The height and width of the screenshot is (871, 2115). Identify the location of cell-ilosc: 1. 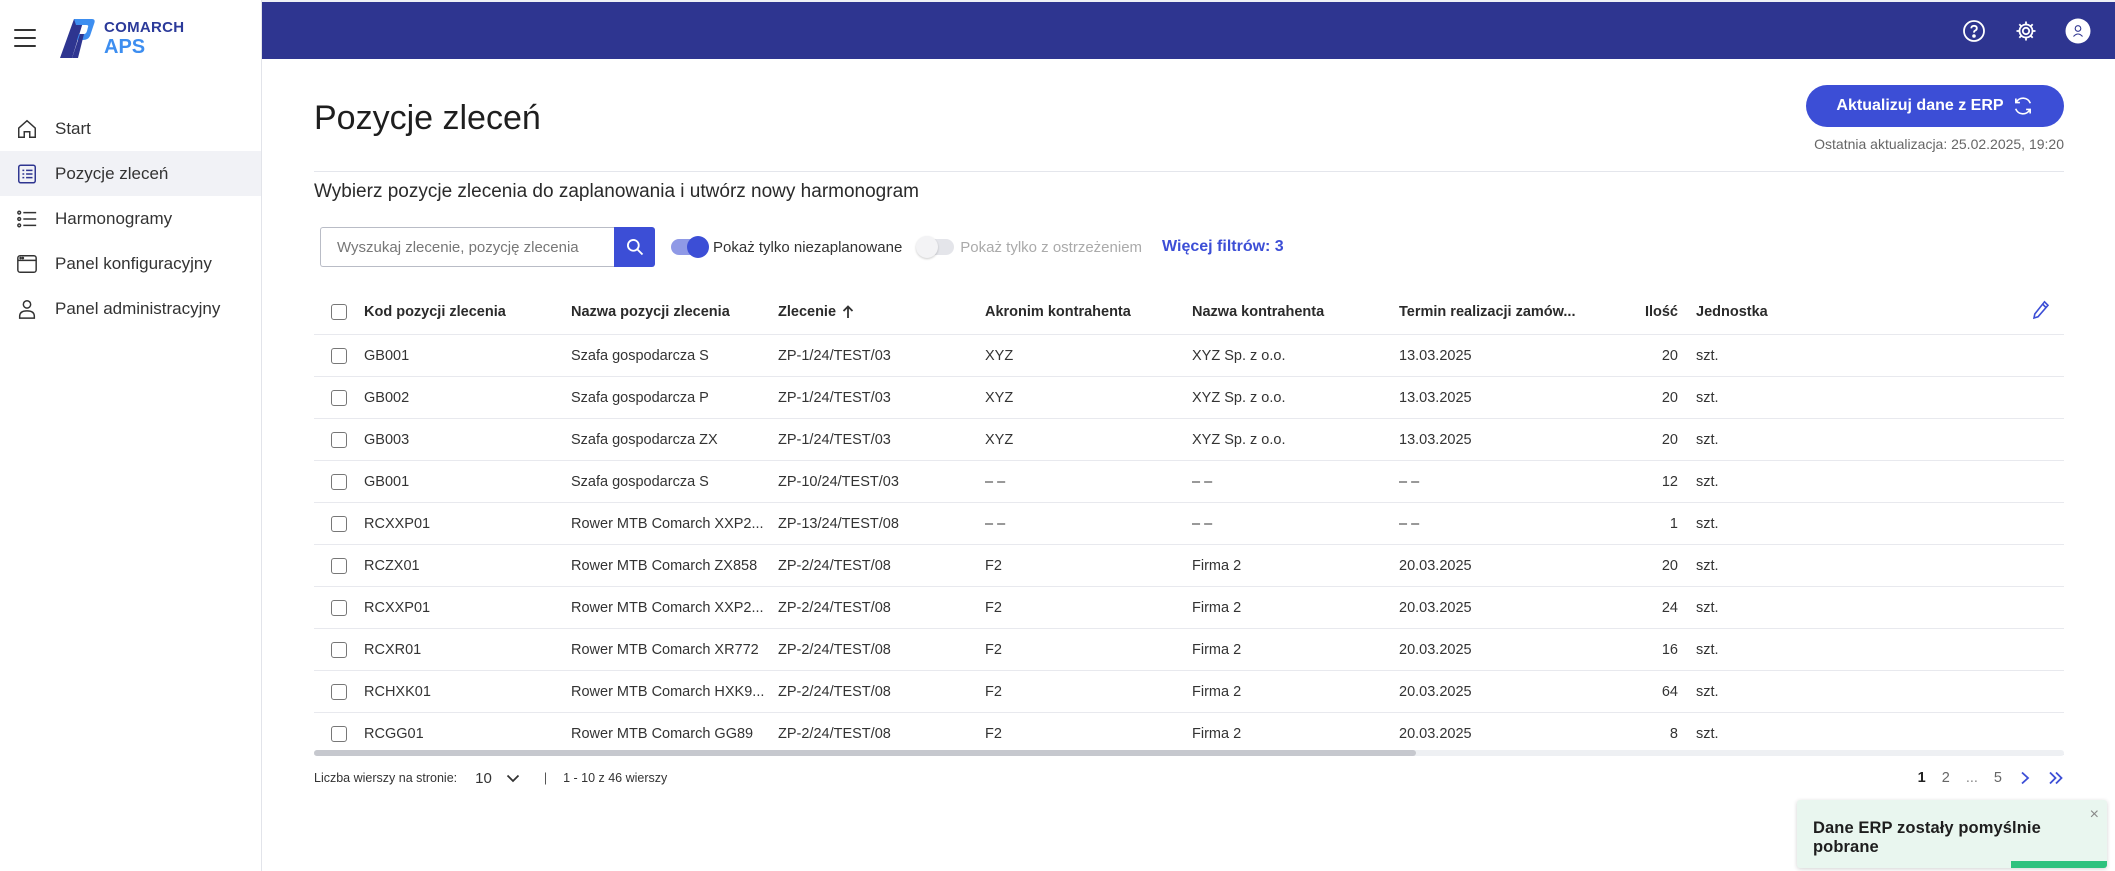
(1673, 523).